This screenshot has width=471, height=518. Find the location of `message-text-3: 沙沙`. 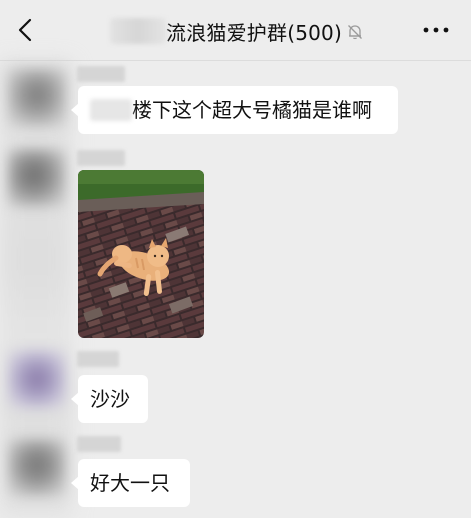

message-text-3: 沙沙 is located at coordinates (110, 399).